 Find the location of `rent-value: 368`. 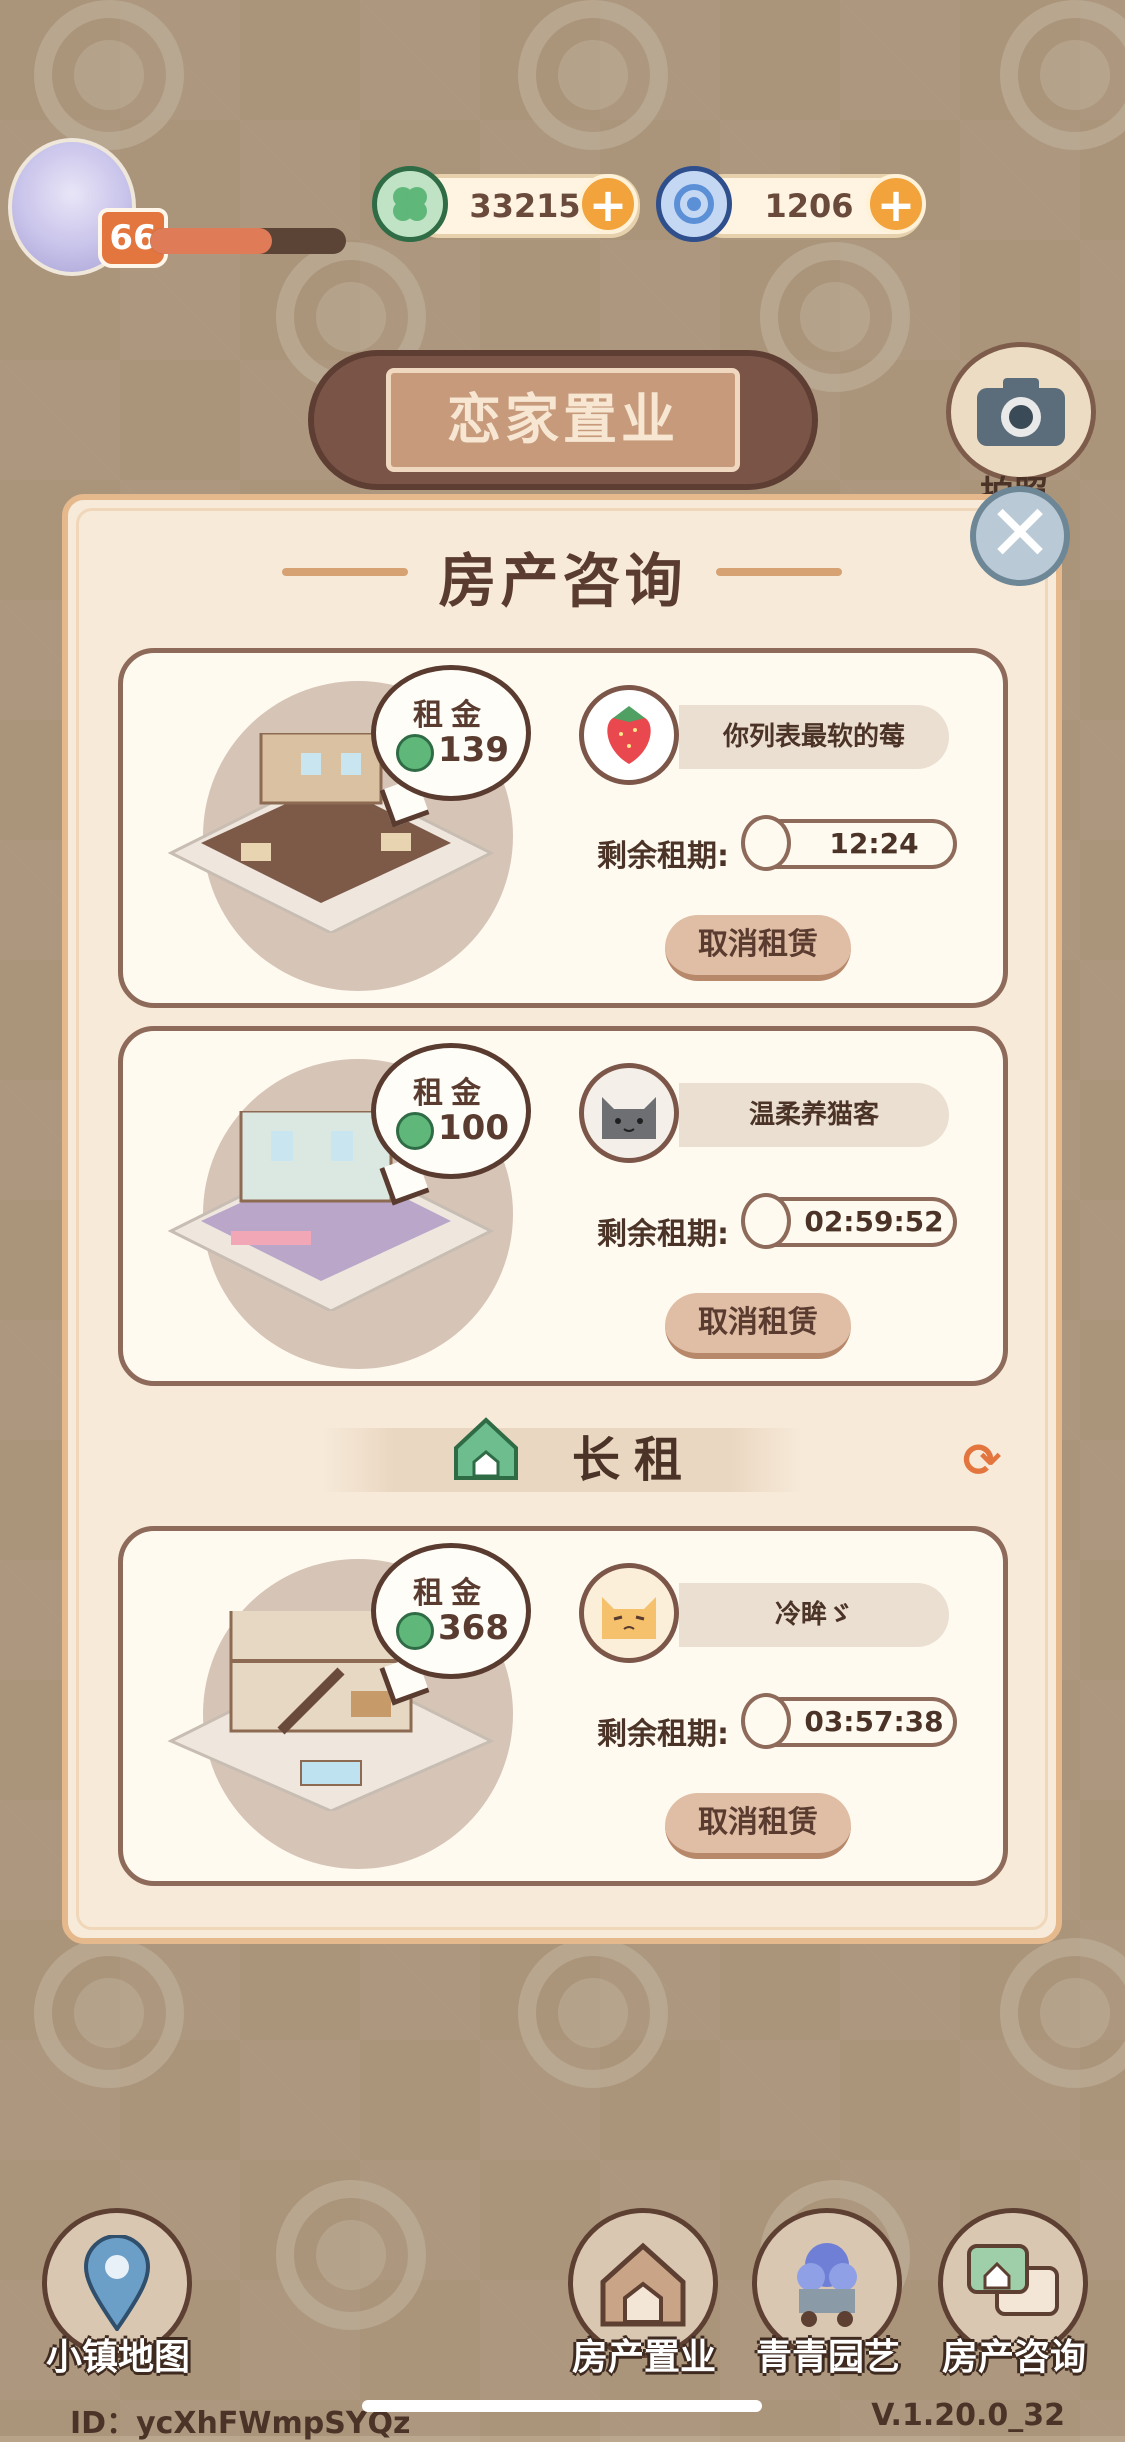

rent-value: 368 is located at coordinates (473, 1628).